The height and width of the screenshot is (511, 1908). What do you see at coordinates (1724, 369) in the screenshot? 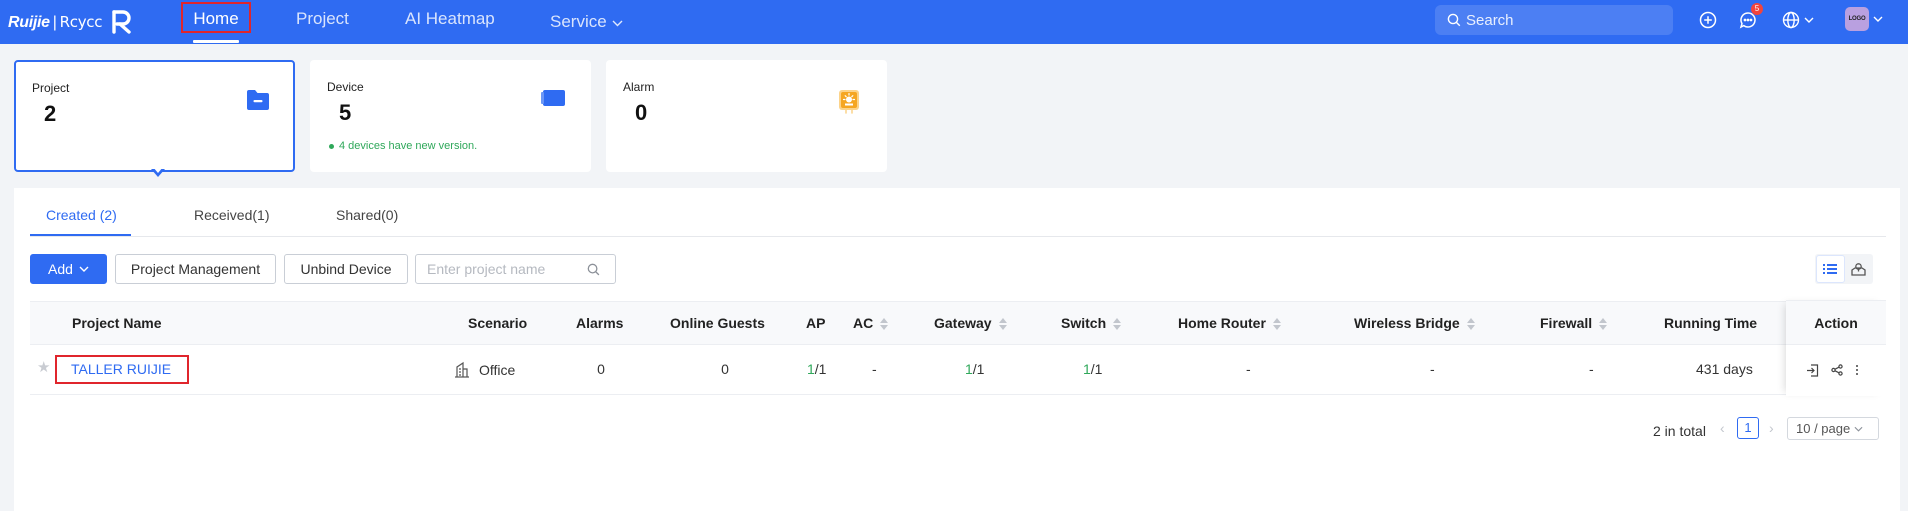
I see `running-time-cell: 431 days` at bounding box center [1724, 369].